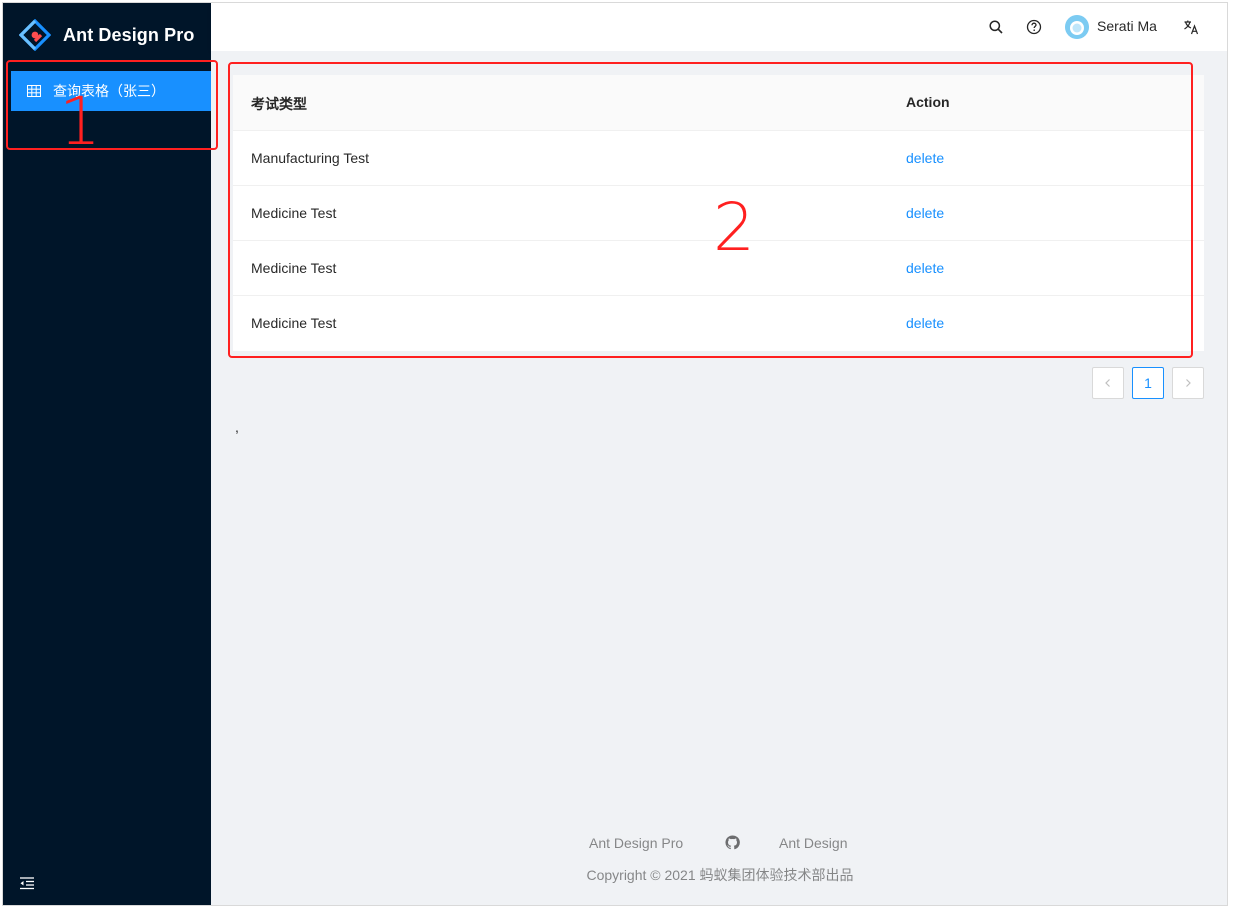 The height and width of the screenshot is (908, 1234). Describe the element at coordinates (80, 121) in the screenshot. I see `annotation-number-1: 1` at that location.